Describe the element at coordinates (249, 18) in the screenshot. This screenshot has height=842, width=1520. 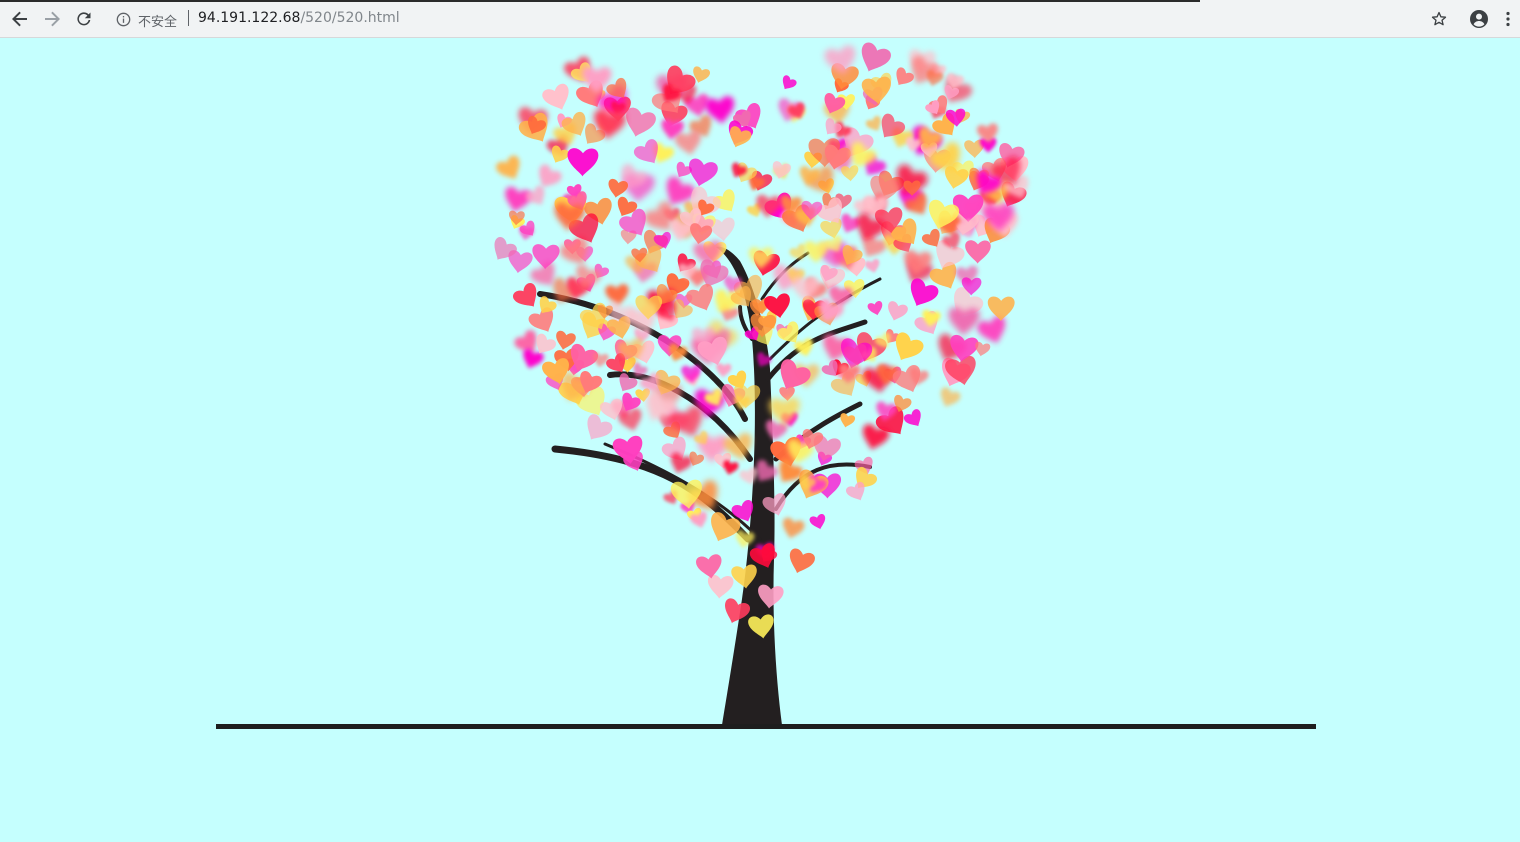
I see `url-host: 94.191.122.68` at that location.